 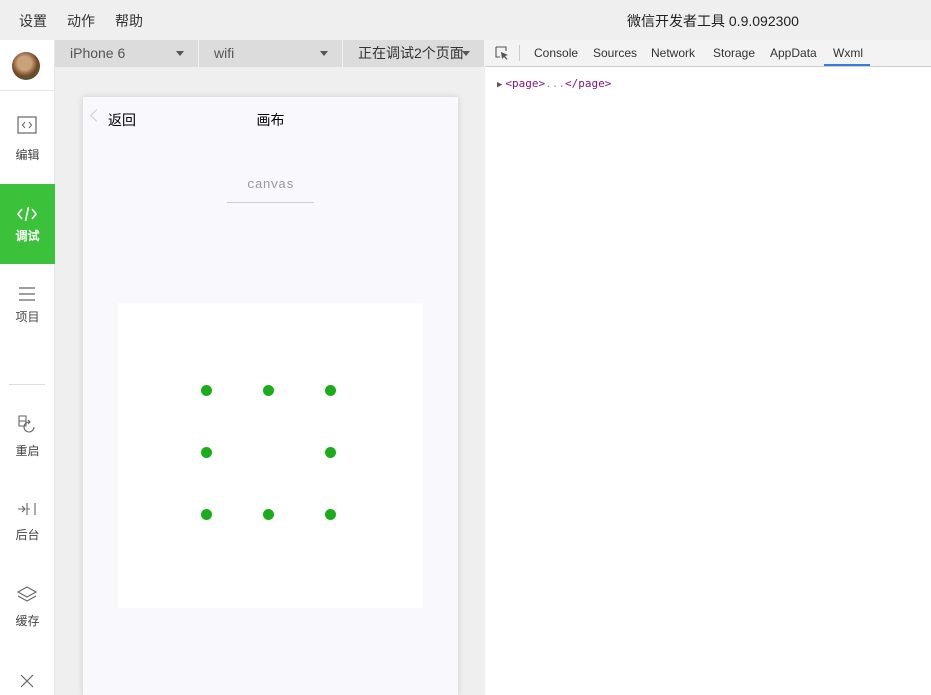 I want to click on sidebar-divider, so click(x=27, y=384).